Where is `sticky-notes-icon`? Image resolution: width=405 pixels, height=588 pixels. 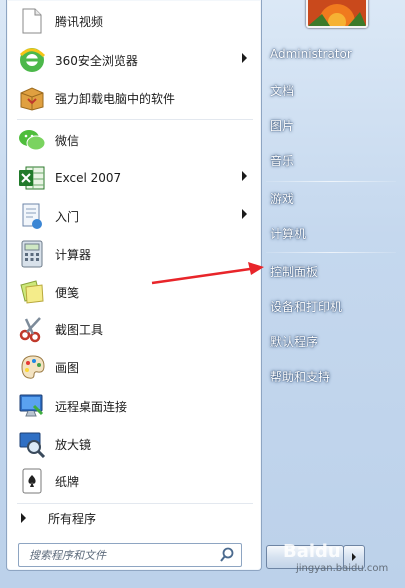
sticky-notes-icon is located at coordinates (32, 292).